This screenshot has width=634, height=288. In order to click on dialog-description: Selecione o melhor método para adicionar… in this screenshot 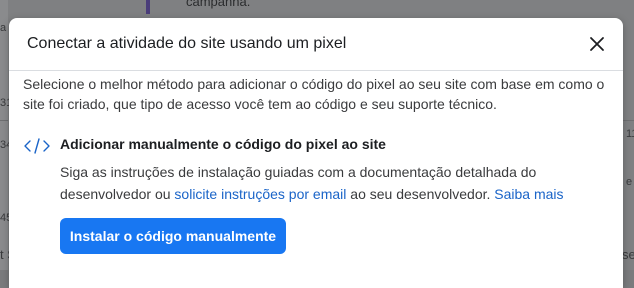, I will do `click(314, 94)`.